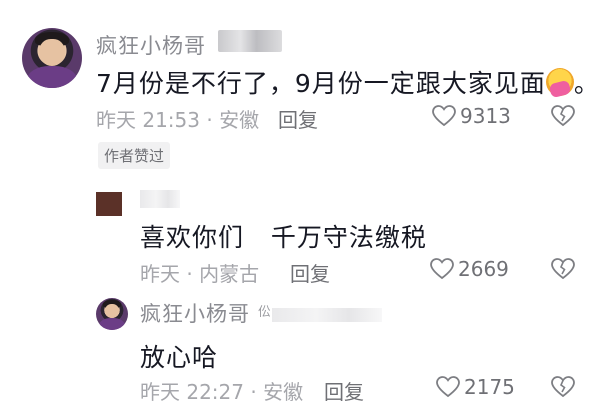 This screenshot has width=600, height=406. I want to click on comment-text: 放心哈, so click(179, 357).